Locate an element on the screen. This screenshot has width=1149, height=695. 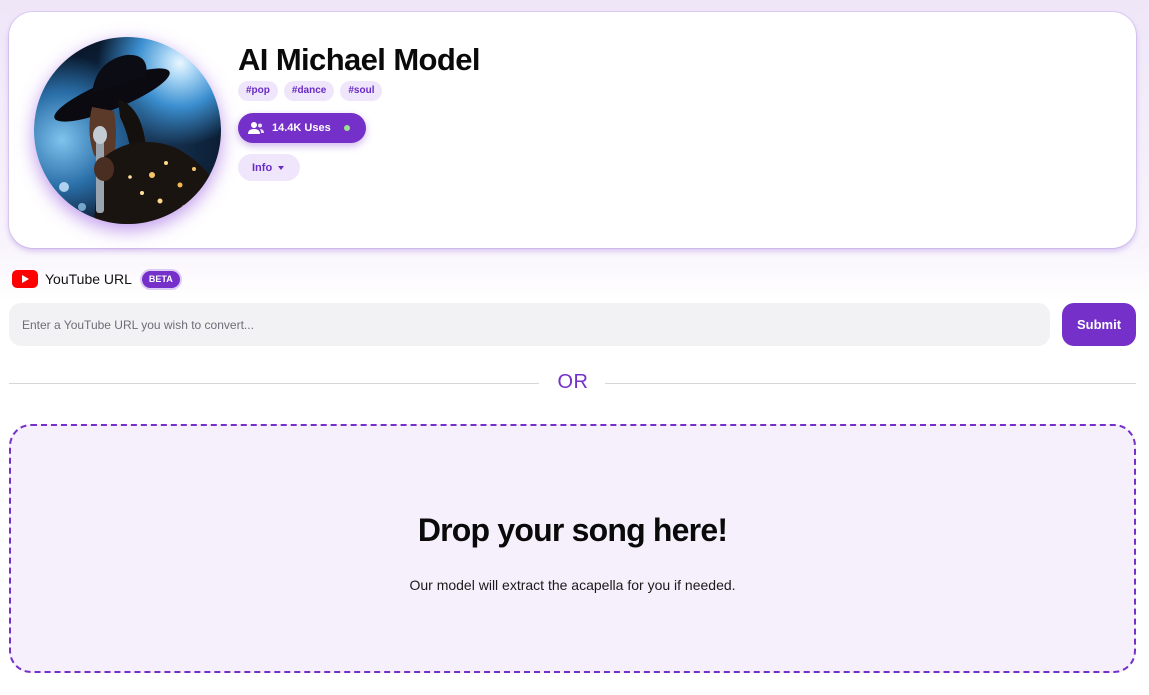
users-icon is located at coordinates (256, 128).